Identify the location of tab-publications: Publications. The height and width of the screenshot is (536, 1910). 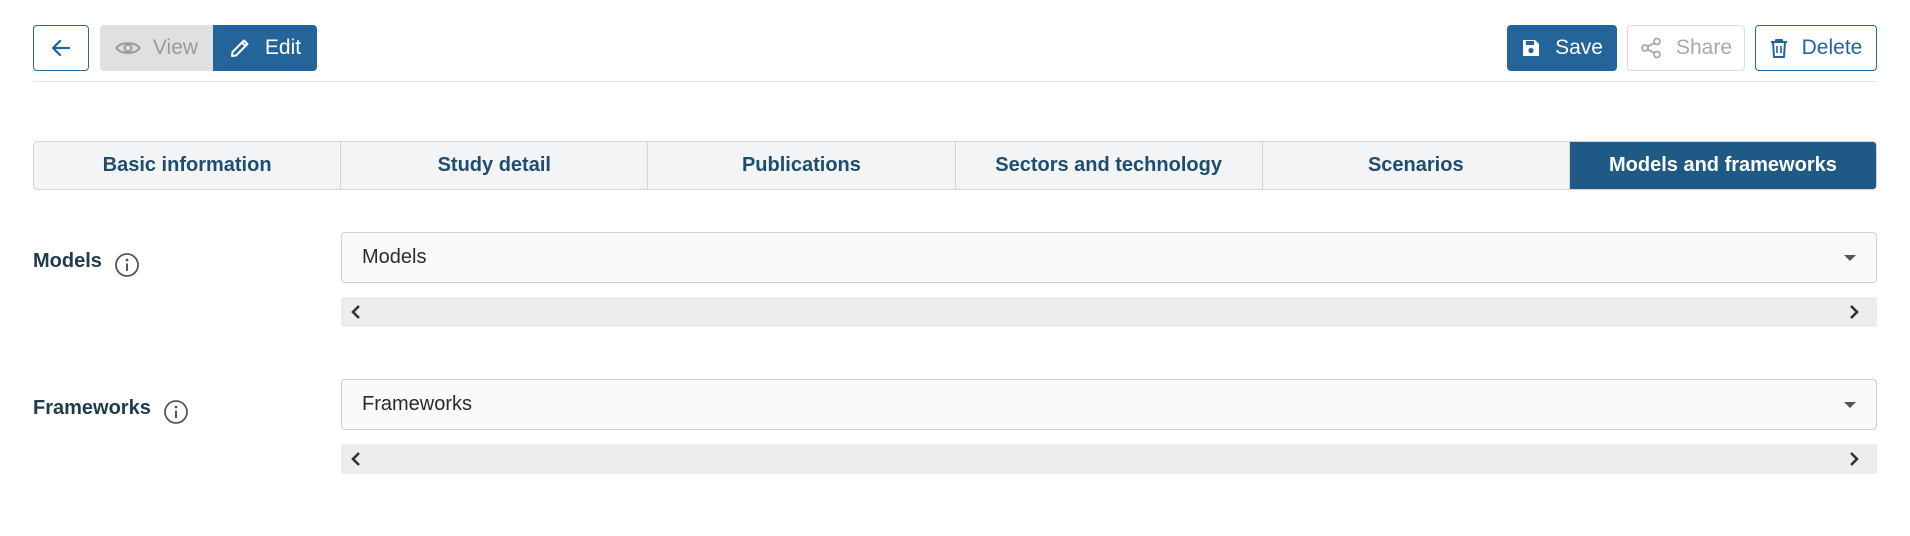
(802, 165).